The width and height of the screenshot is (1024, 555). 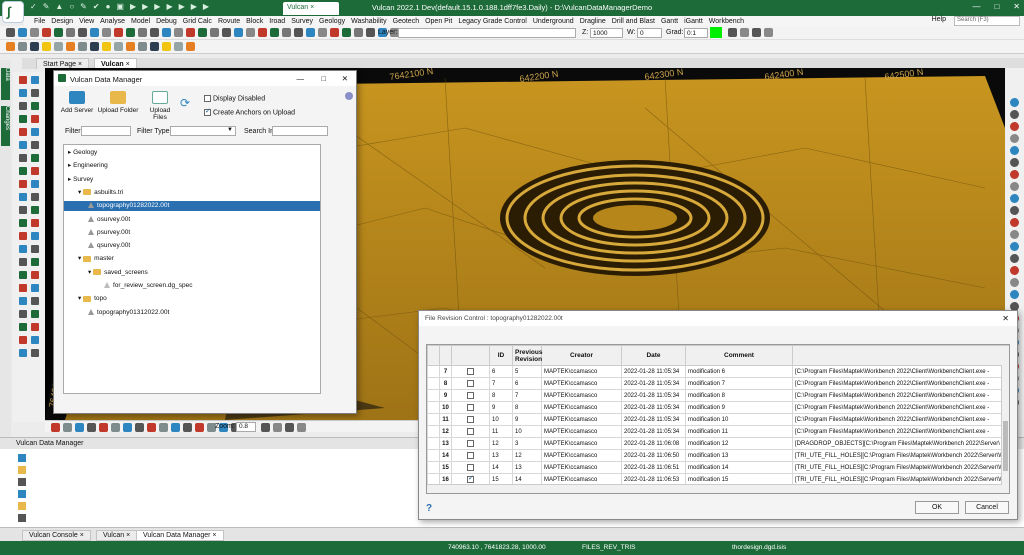 What do you see at coordinates (696, 33) in the screenshot?
I see `grad-input: 0:1` at bounding box center [696, 33].